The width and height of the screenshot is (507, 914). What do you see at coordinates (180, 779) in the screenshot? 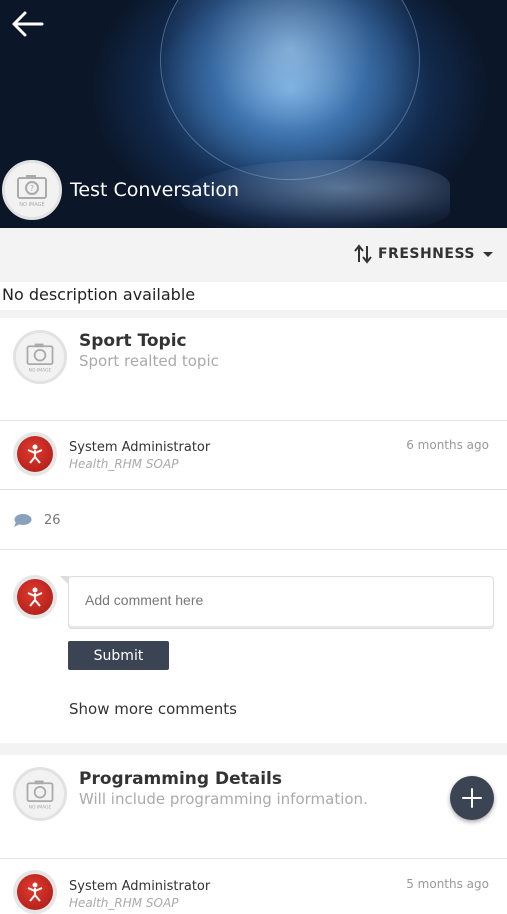
I see `topic-title: Programming Details` at bounding box center [180, 779].